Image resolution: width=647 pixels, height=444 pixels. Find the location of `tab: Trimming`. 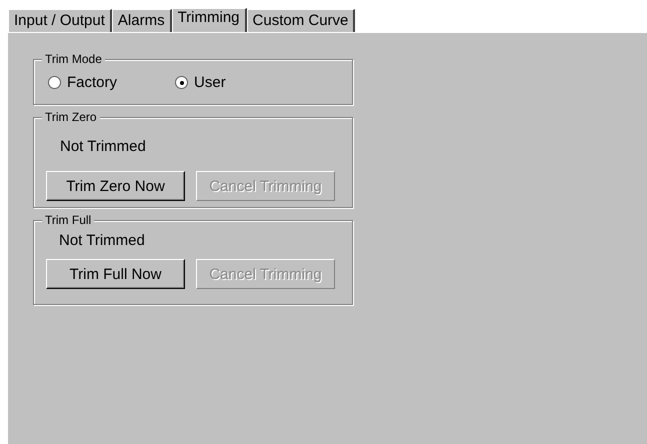

tab: Trimming is located at coordinates (209, 20).